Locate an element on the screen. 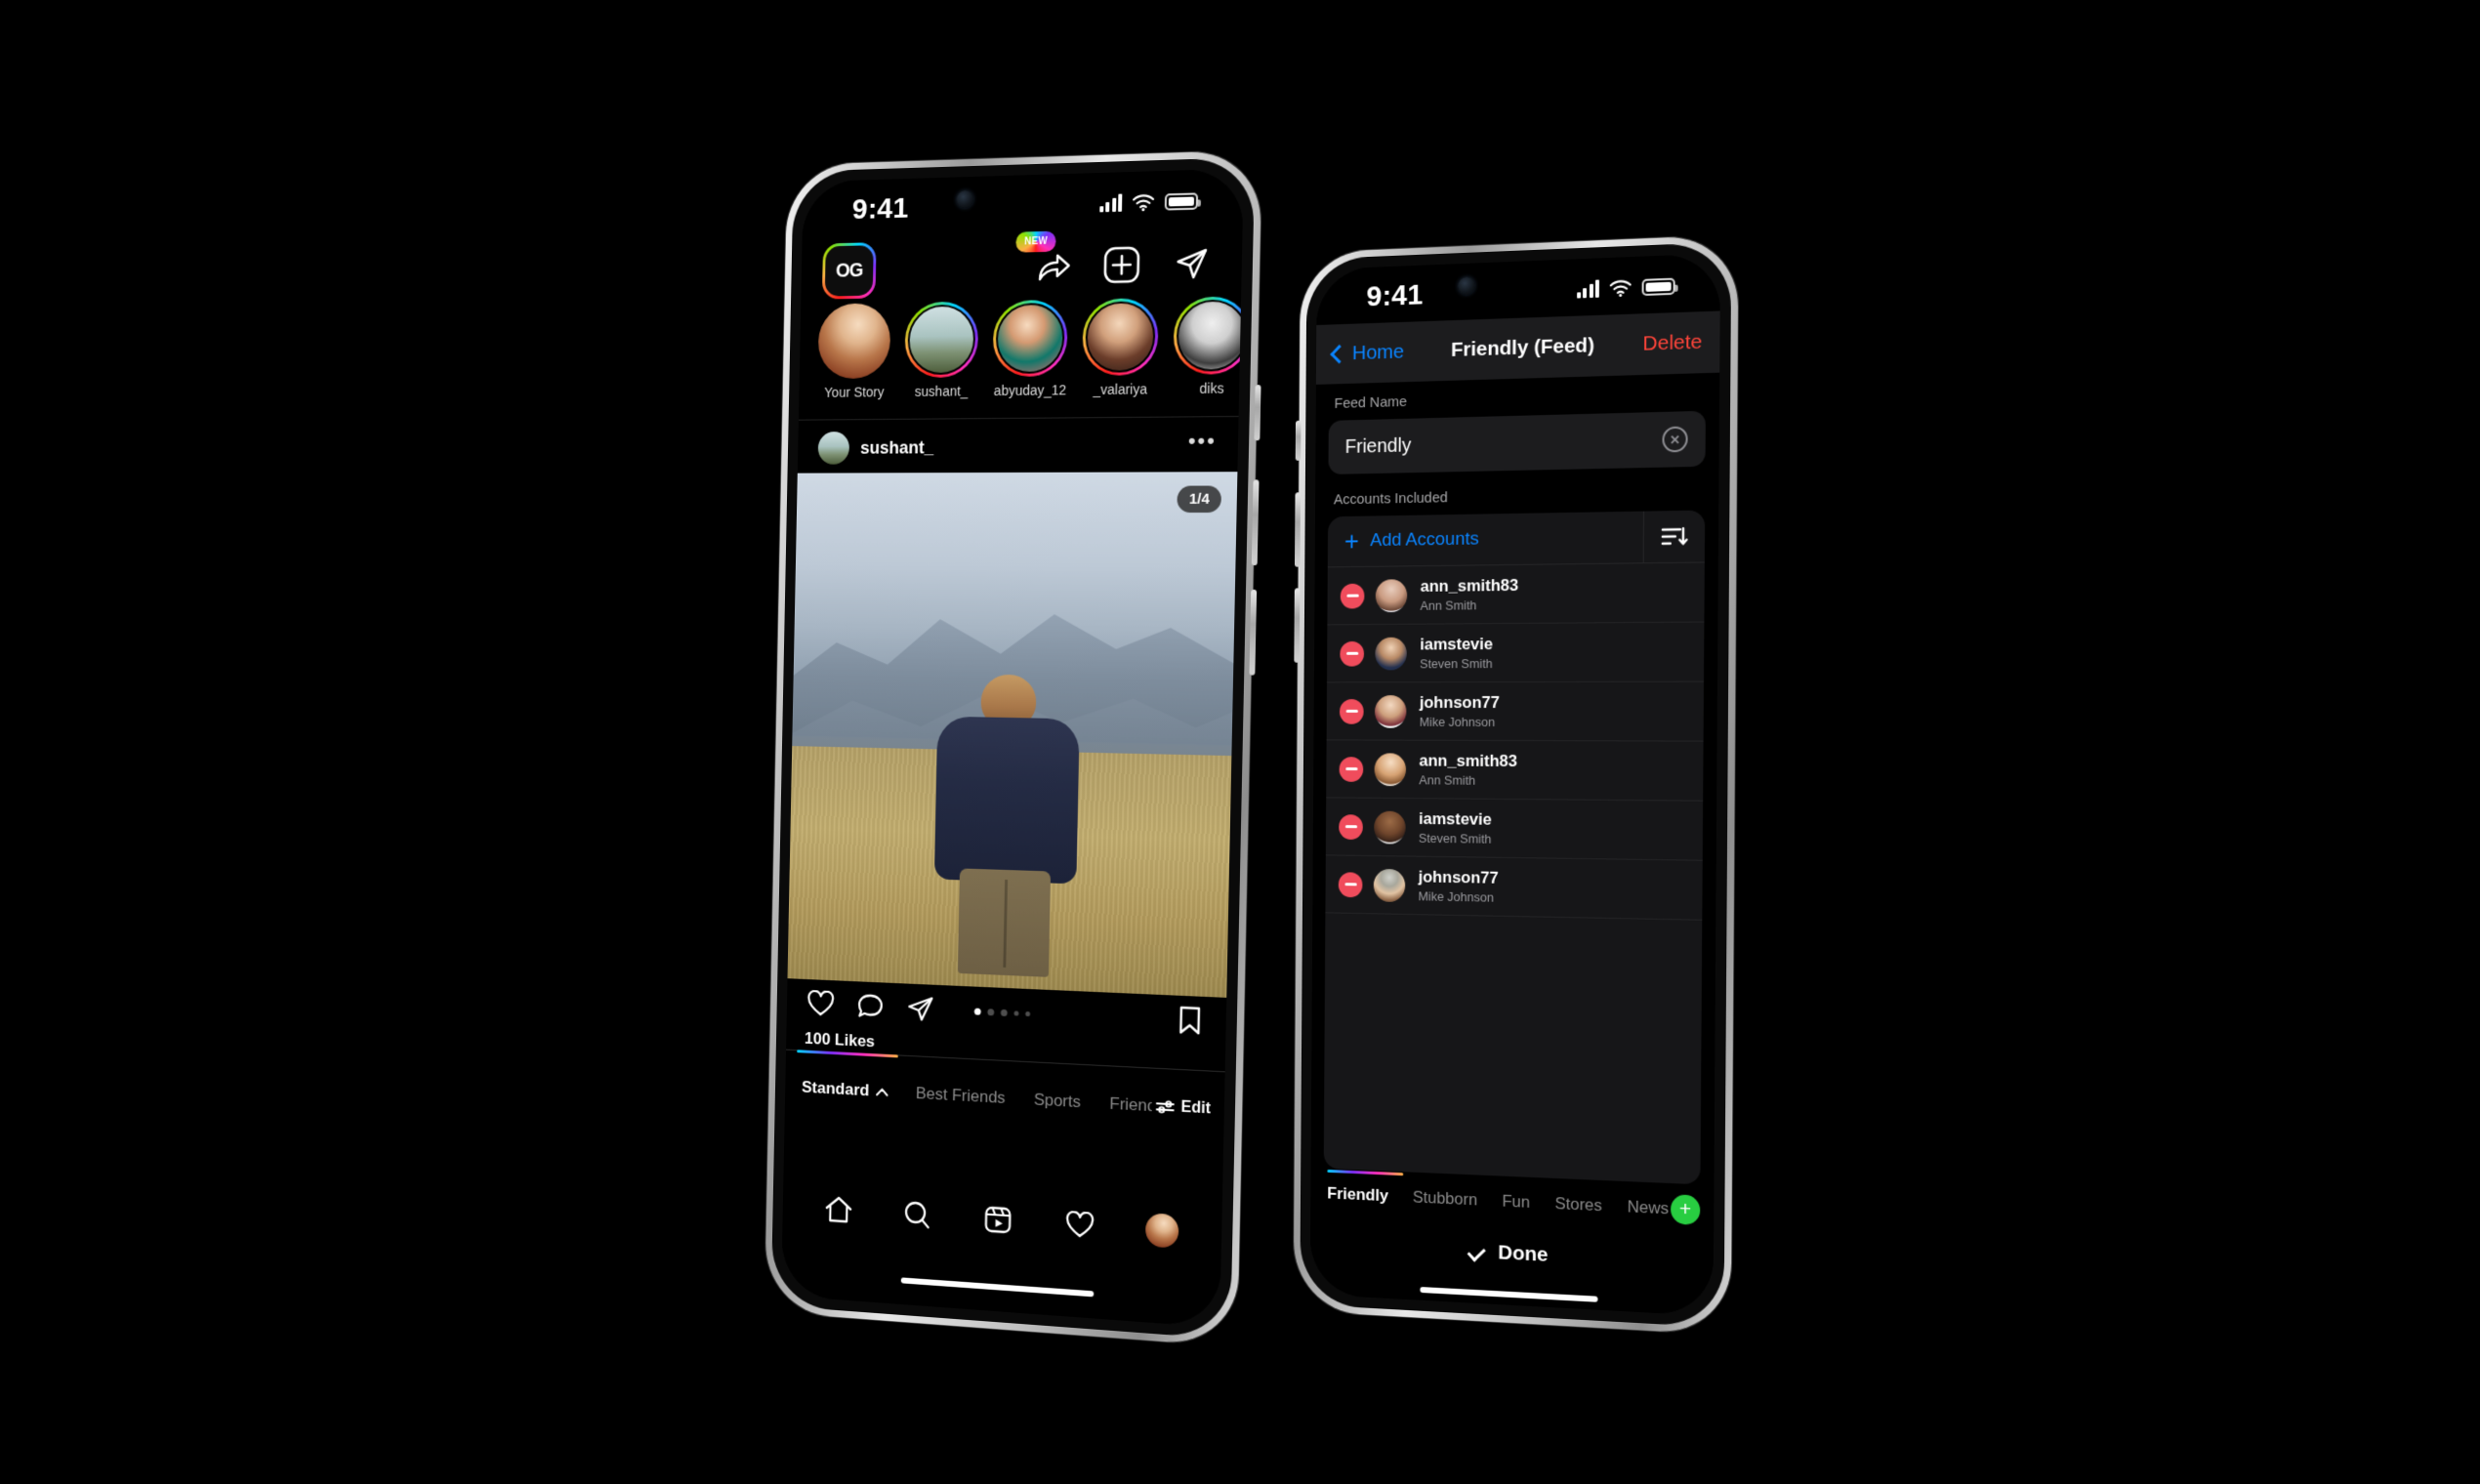 The width and height of the screenshot is (2480, 1484). right-home-indicator is located at coordinates (1509, 1295).